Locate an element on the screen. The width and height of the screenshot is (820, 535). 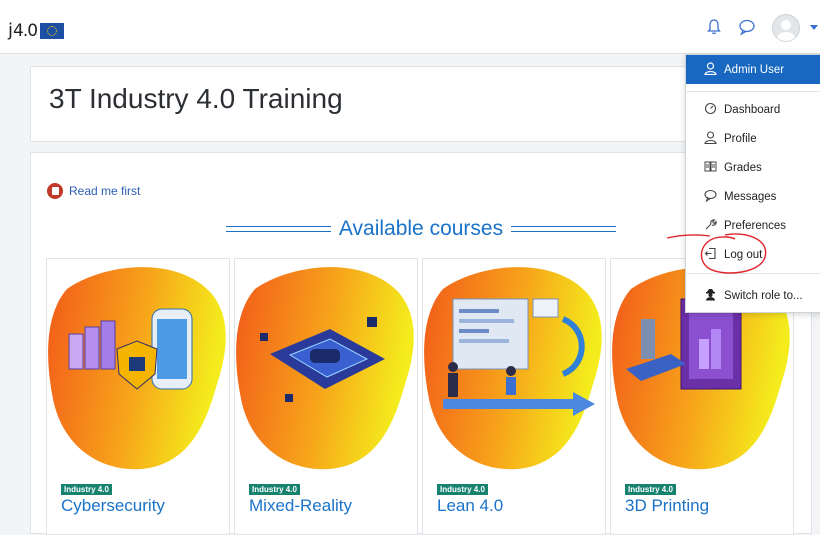
user-avatar is located at coordinates (786, 28).